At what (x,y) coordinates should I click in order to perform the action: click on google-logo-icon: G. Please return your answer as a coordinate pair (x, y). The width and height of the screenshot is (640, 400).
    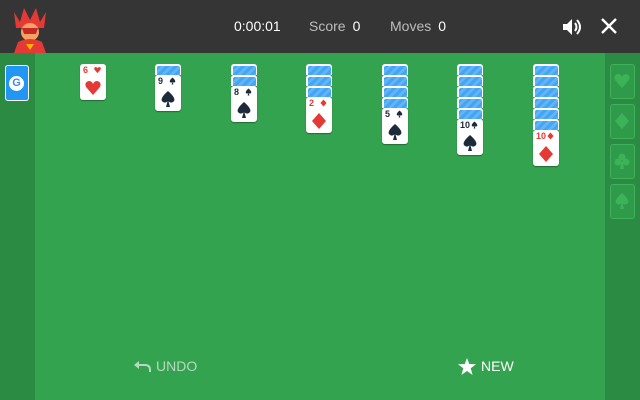
    Looking at the image, I should click on (16, 83).